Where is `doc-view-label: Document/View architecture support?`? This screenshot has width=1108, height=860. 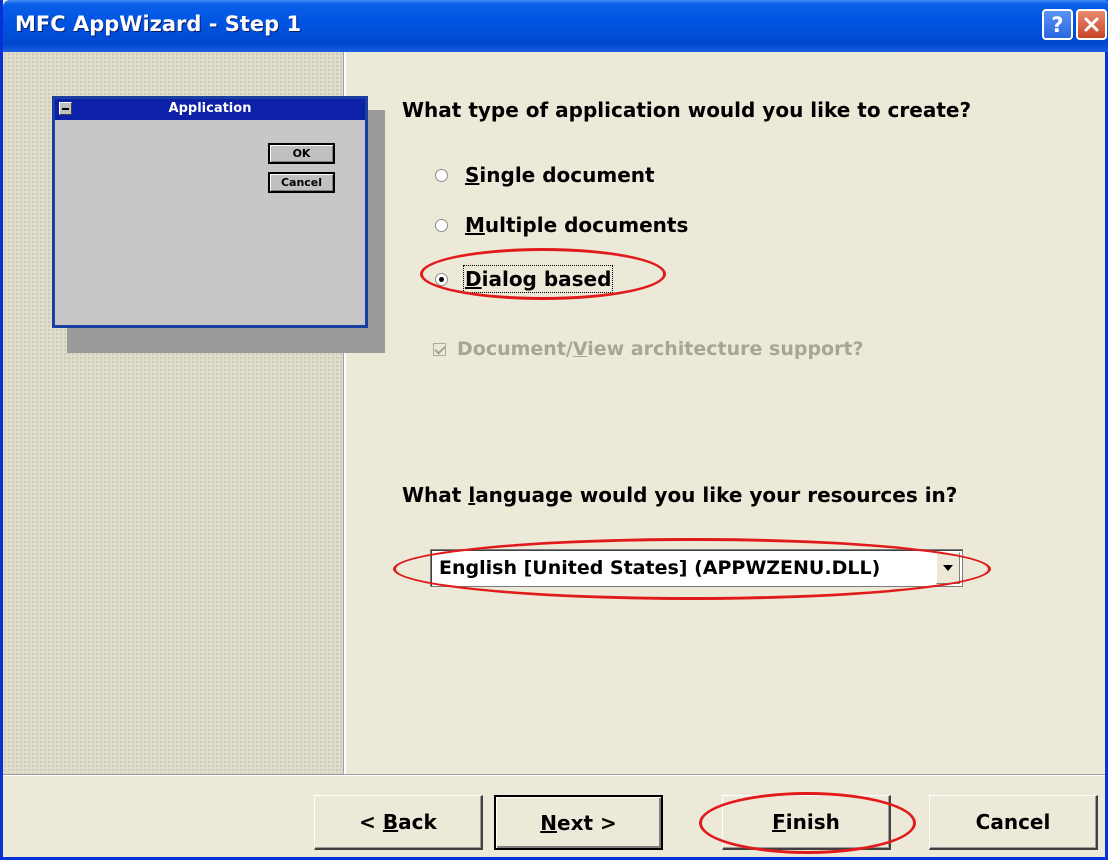 doc-view-label: Document/View architecture support? is located at coordinates (660, 349).